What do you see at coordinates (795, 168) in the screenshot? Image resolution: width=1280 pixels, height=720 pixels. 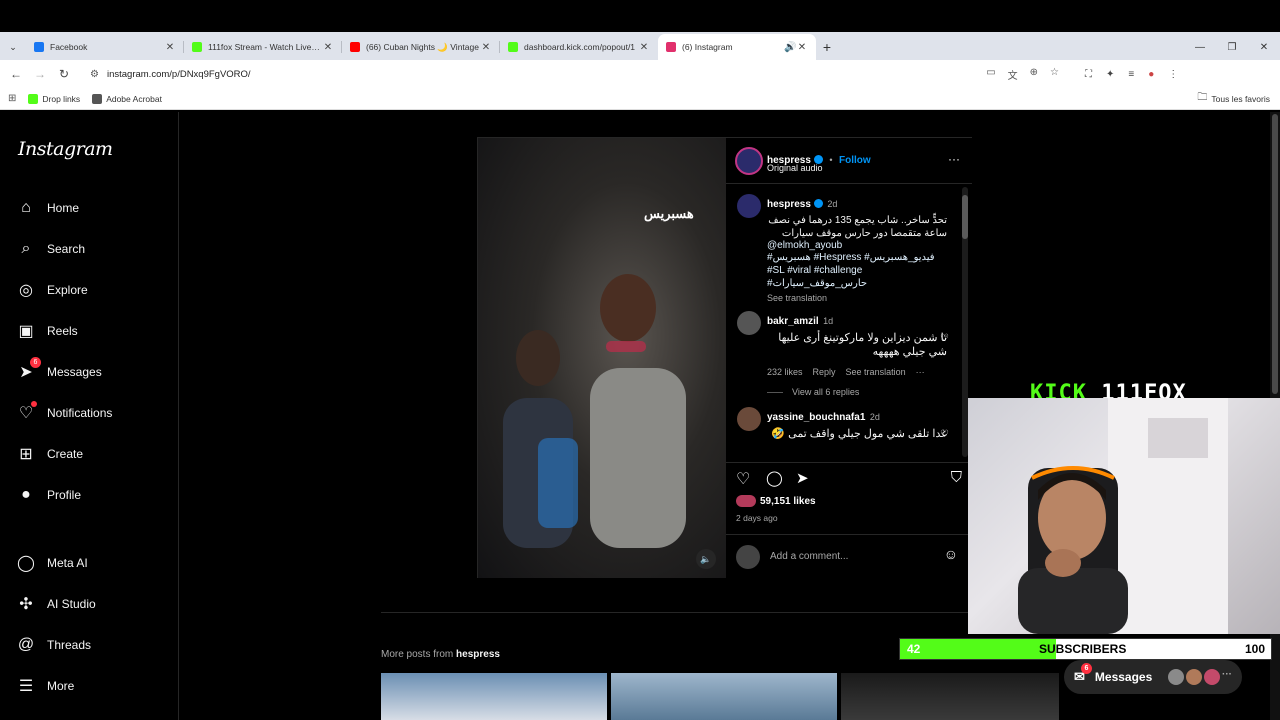 I see `audio-label: Original audio` at bounding box center [795, 168].